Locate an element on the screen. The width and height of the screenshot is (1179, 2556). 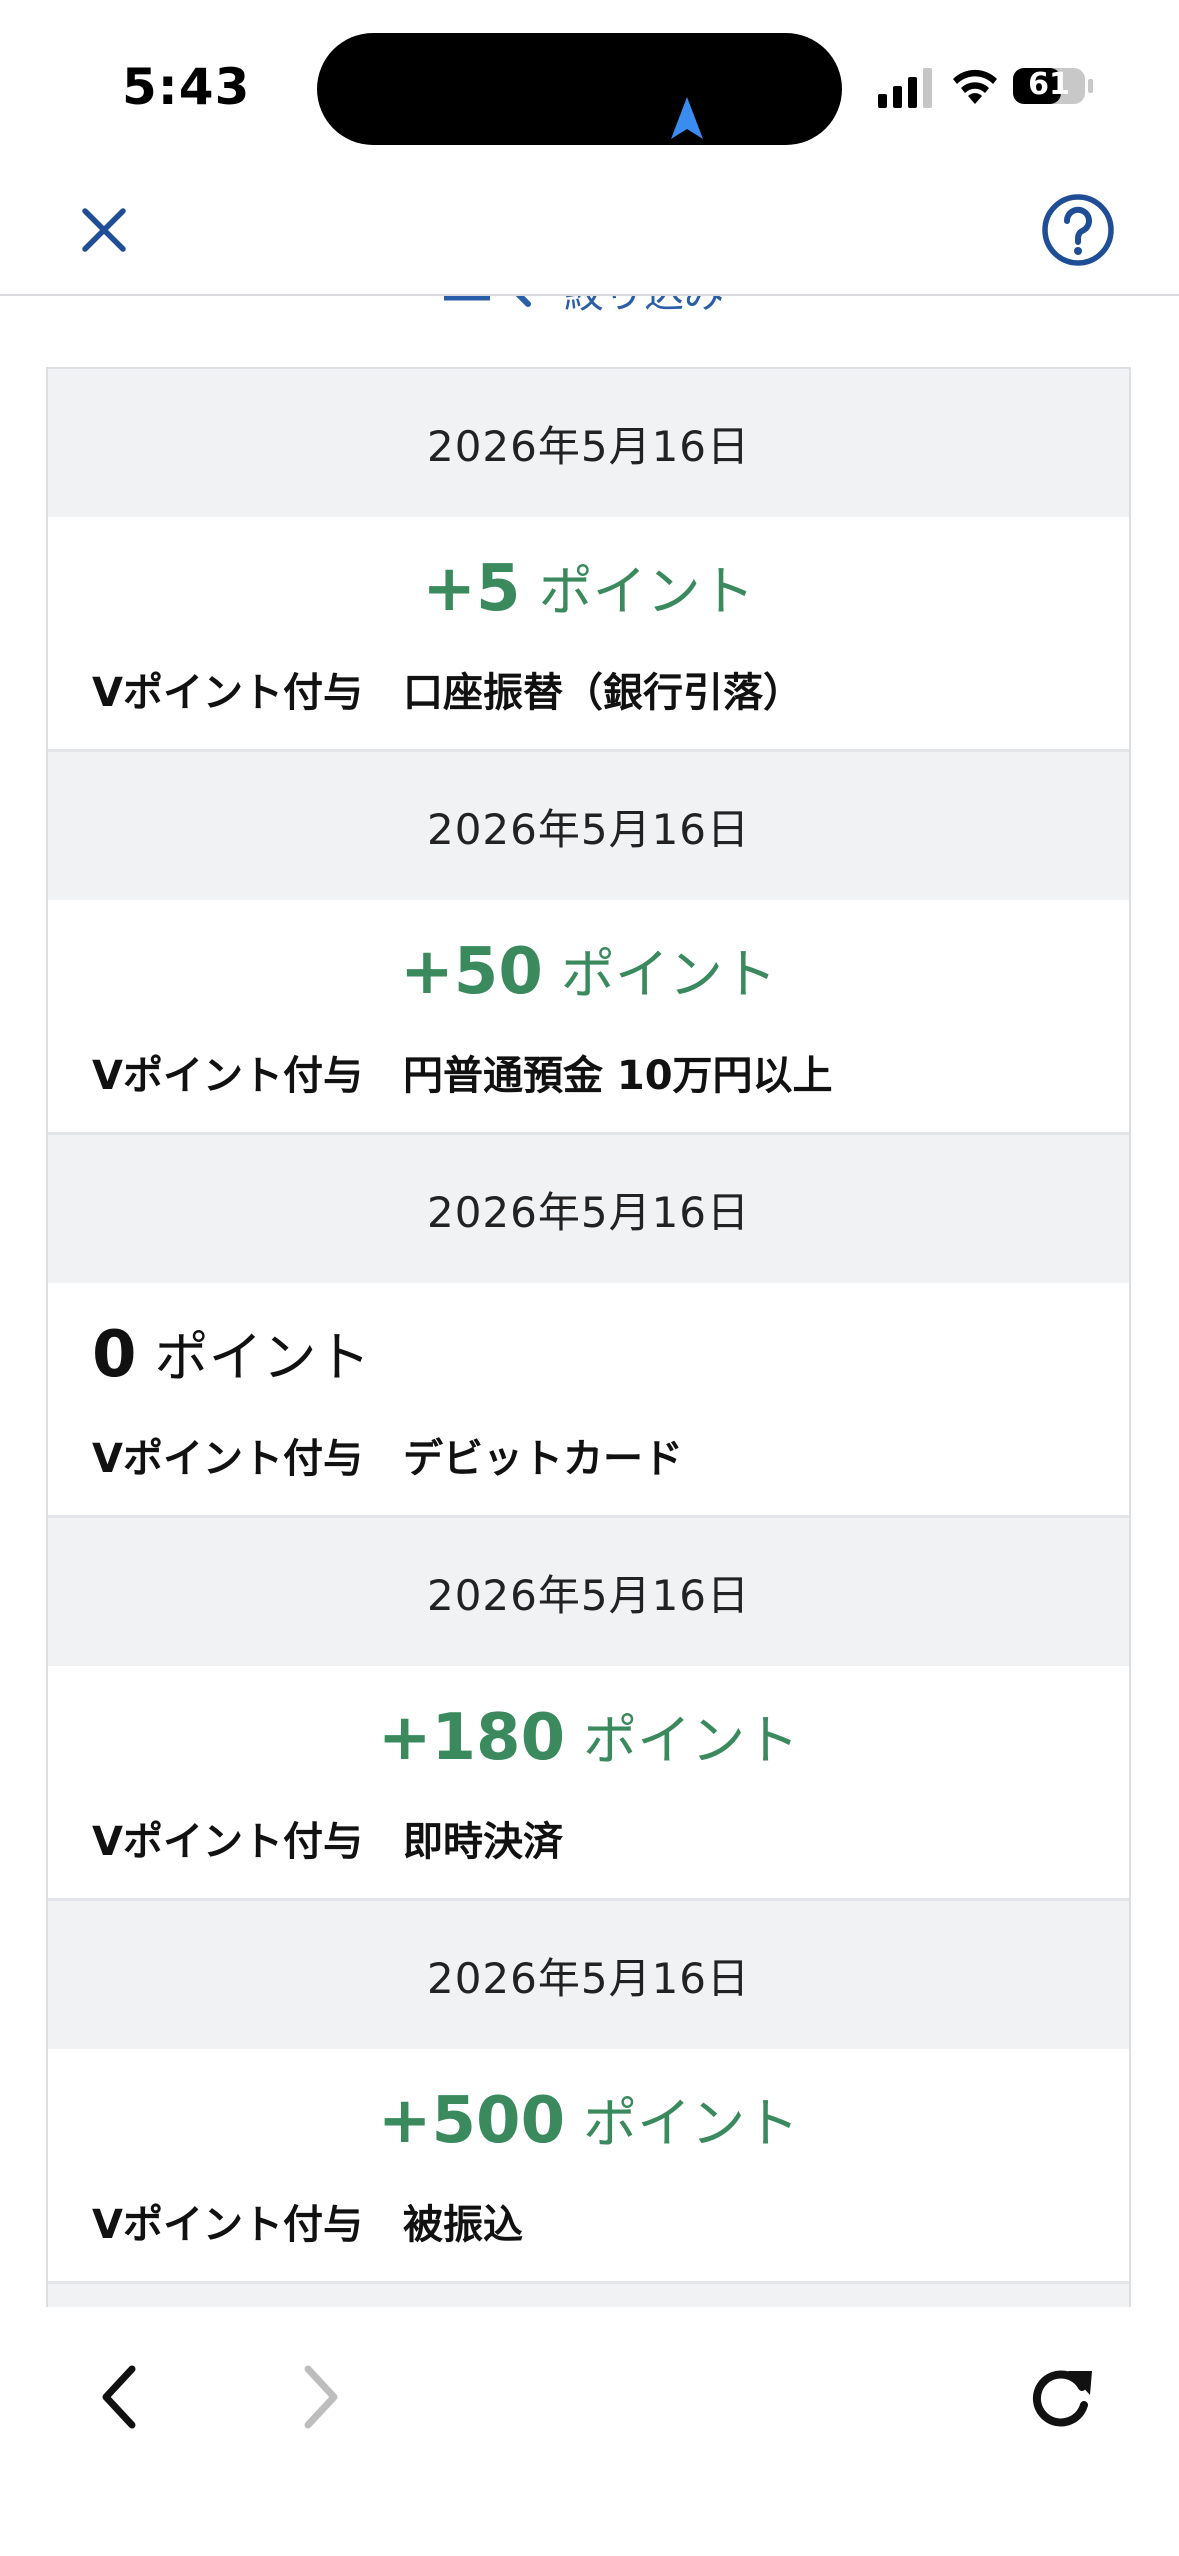
entry-description: Vポイント付与 円普通預金 10万円以上 is located at coordinates (462, 1072).